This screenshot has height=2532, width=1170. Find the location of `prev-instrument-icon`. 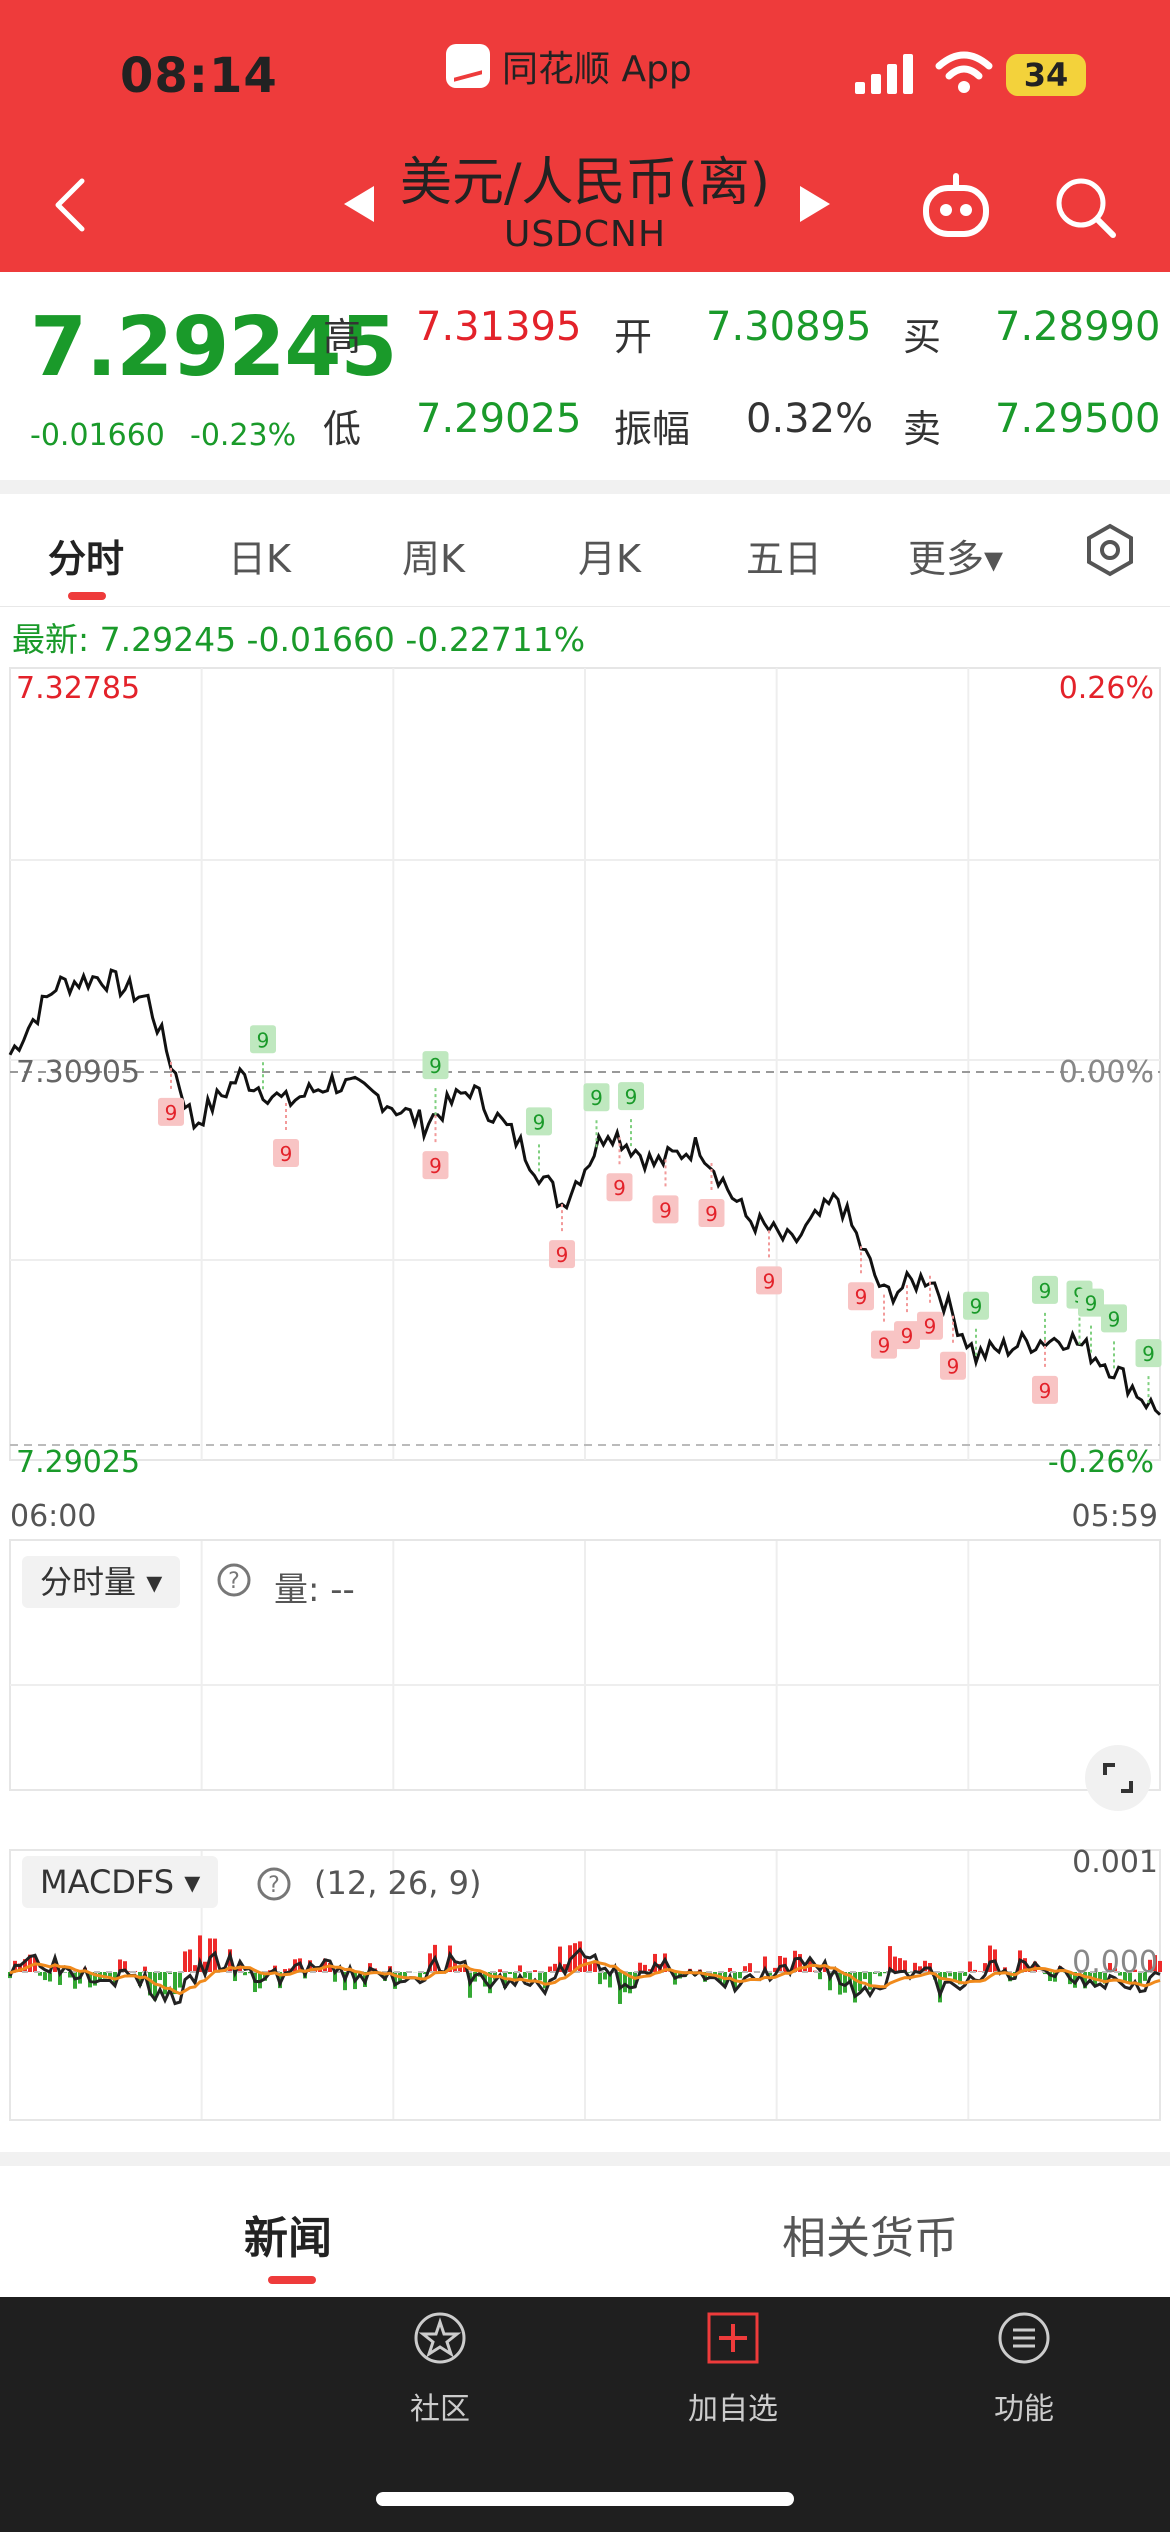

prev-instrument-icon is located at coordinates (359, 204).